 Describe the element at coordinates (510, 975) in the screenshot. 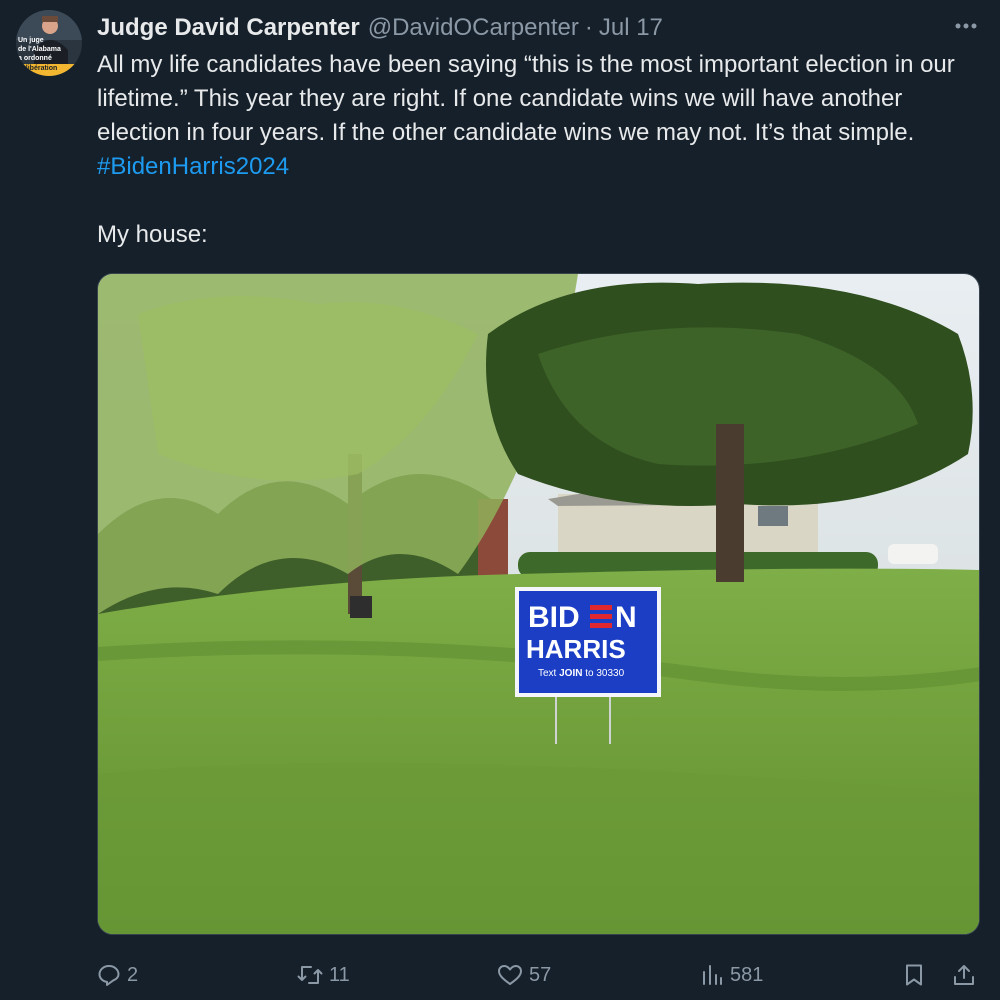

I see `like-icon` at that location.